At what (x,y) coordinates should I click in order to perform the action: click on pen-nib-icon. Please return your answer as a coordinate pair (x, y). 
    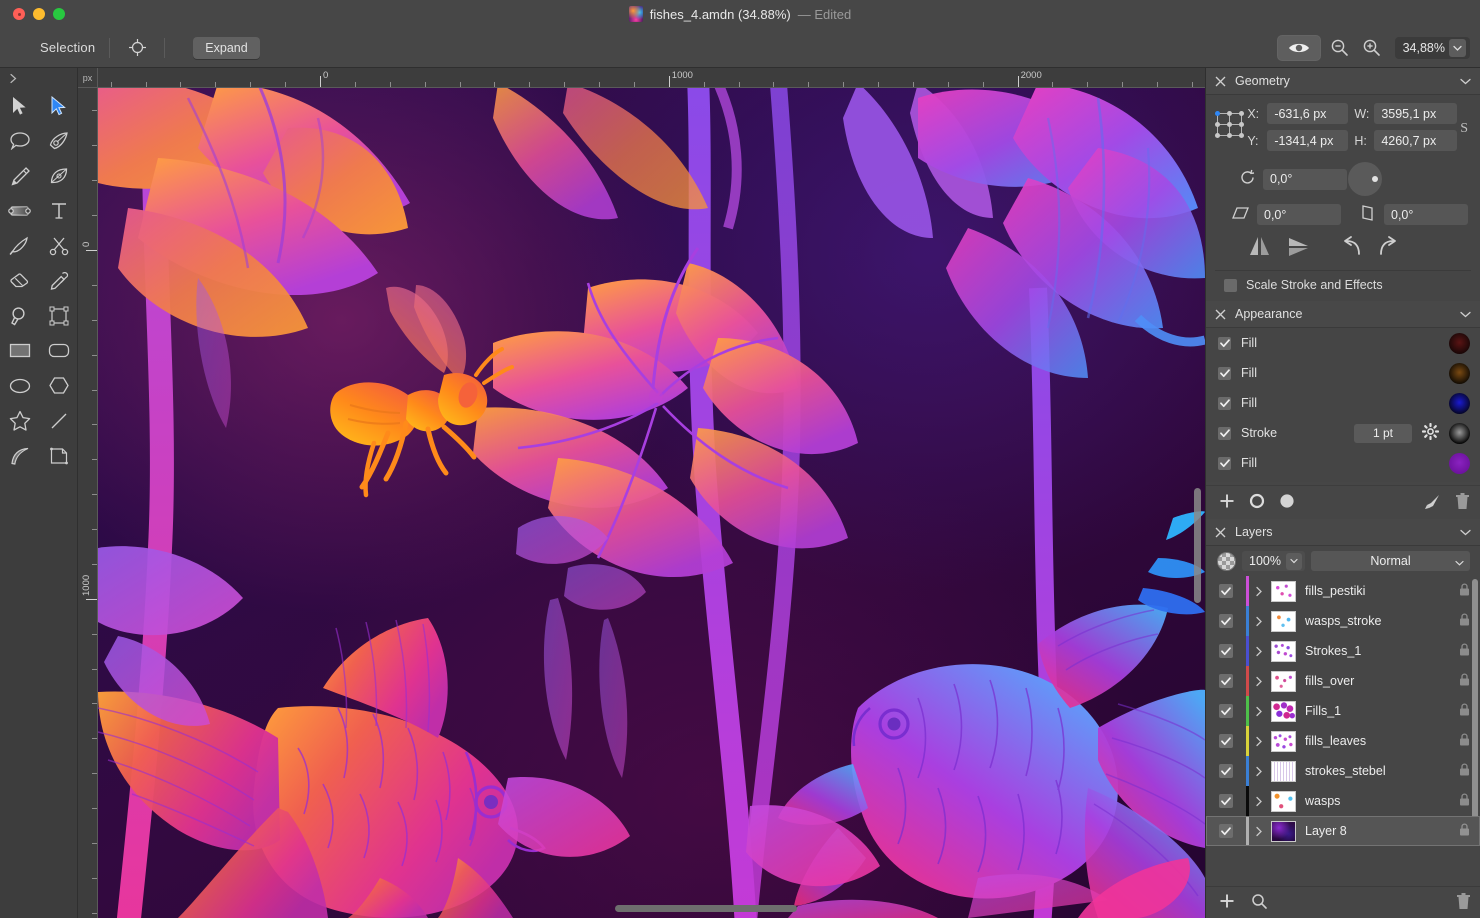
    Looking at the image, I should click on (58, 140).